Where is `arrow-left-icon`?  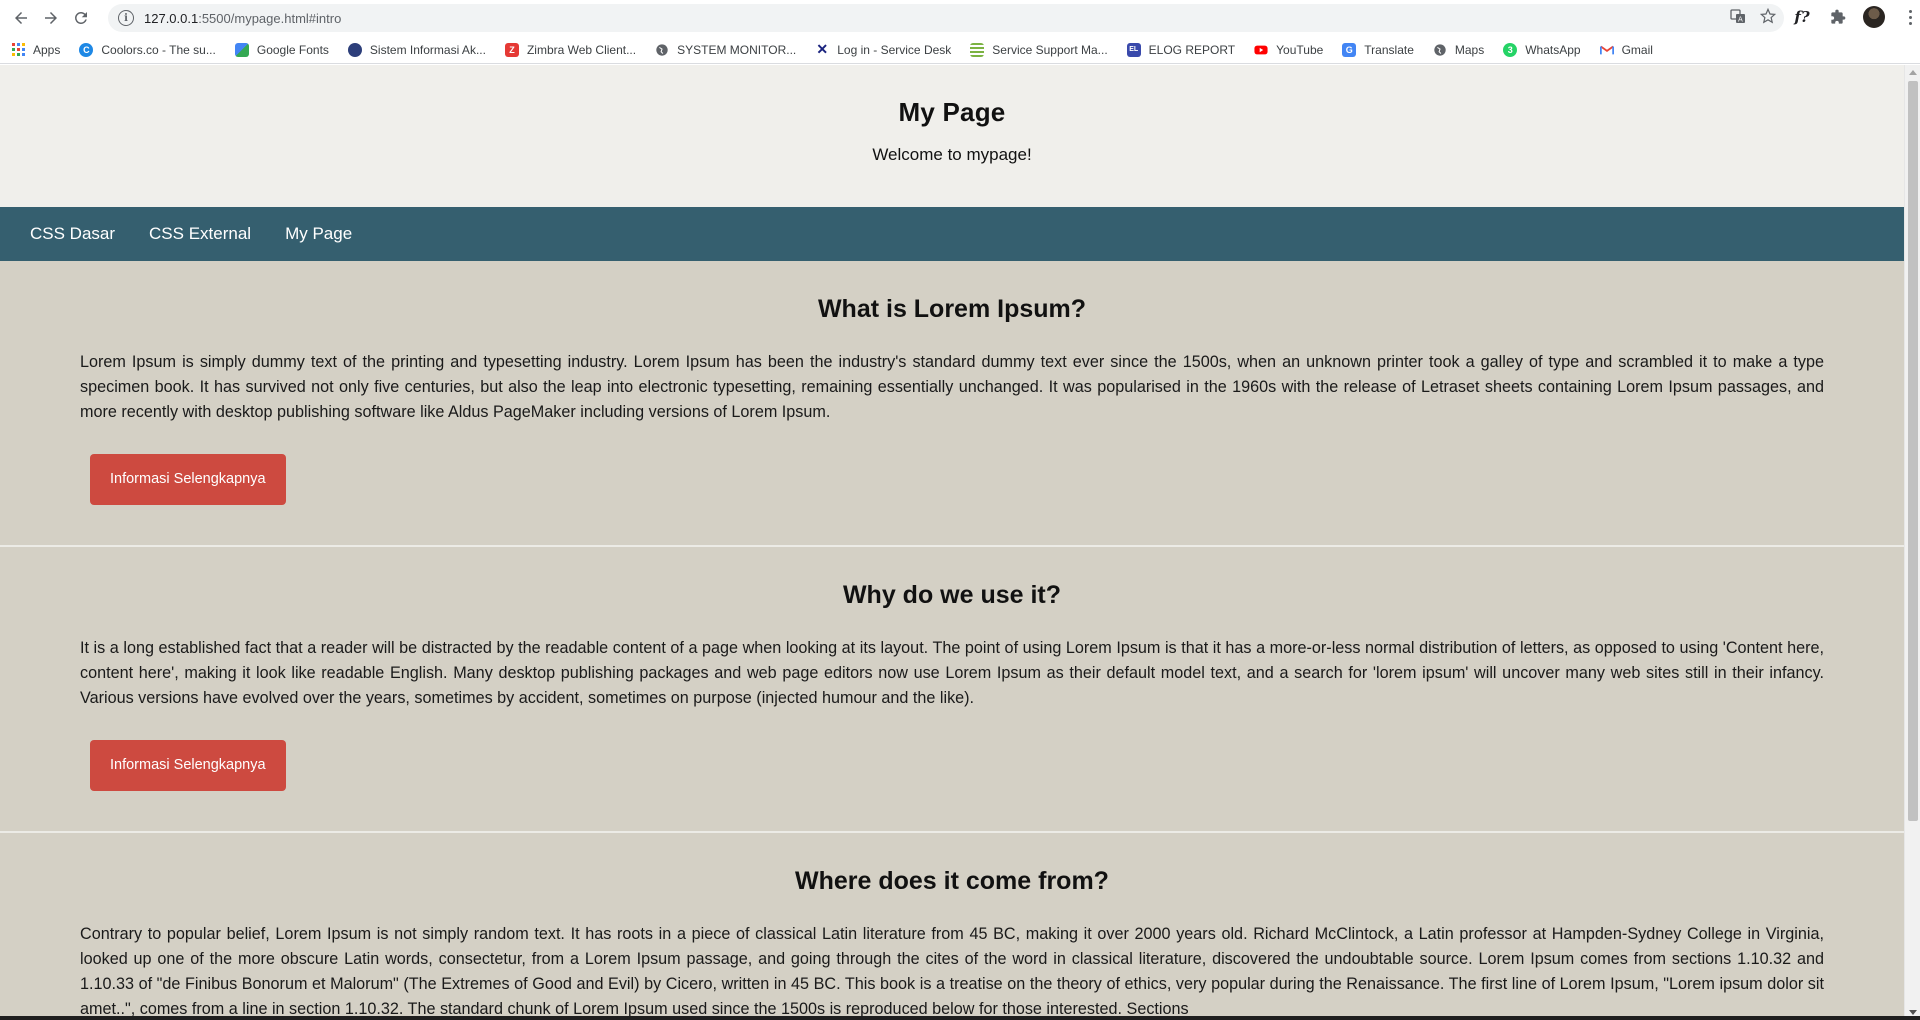
arrow-left-icon is located at coordinates (21, 18).